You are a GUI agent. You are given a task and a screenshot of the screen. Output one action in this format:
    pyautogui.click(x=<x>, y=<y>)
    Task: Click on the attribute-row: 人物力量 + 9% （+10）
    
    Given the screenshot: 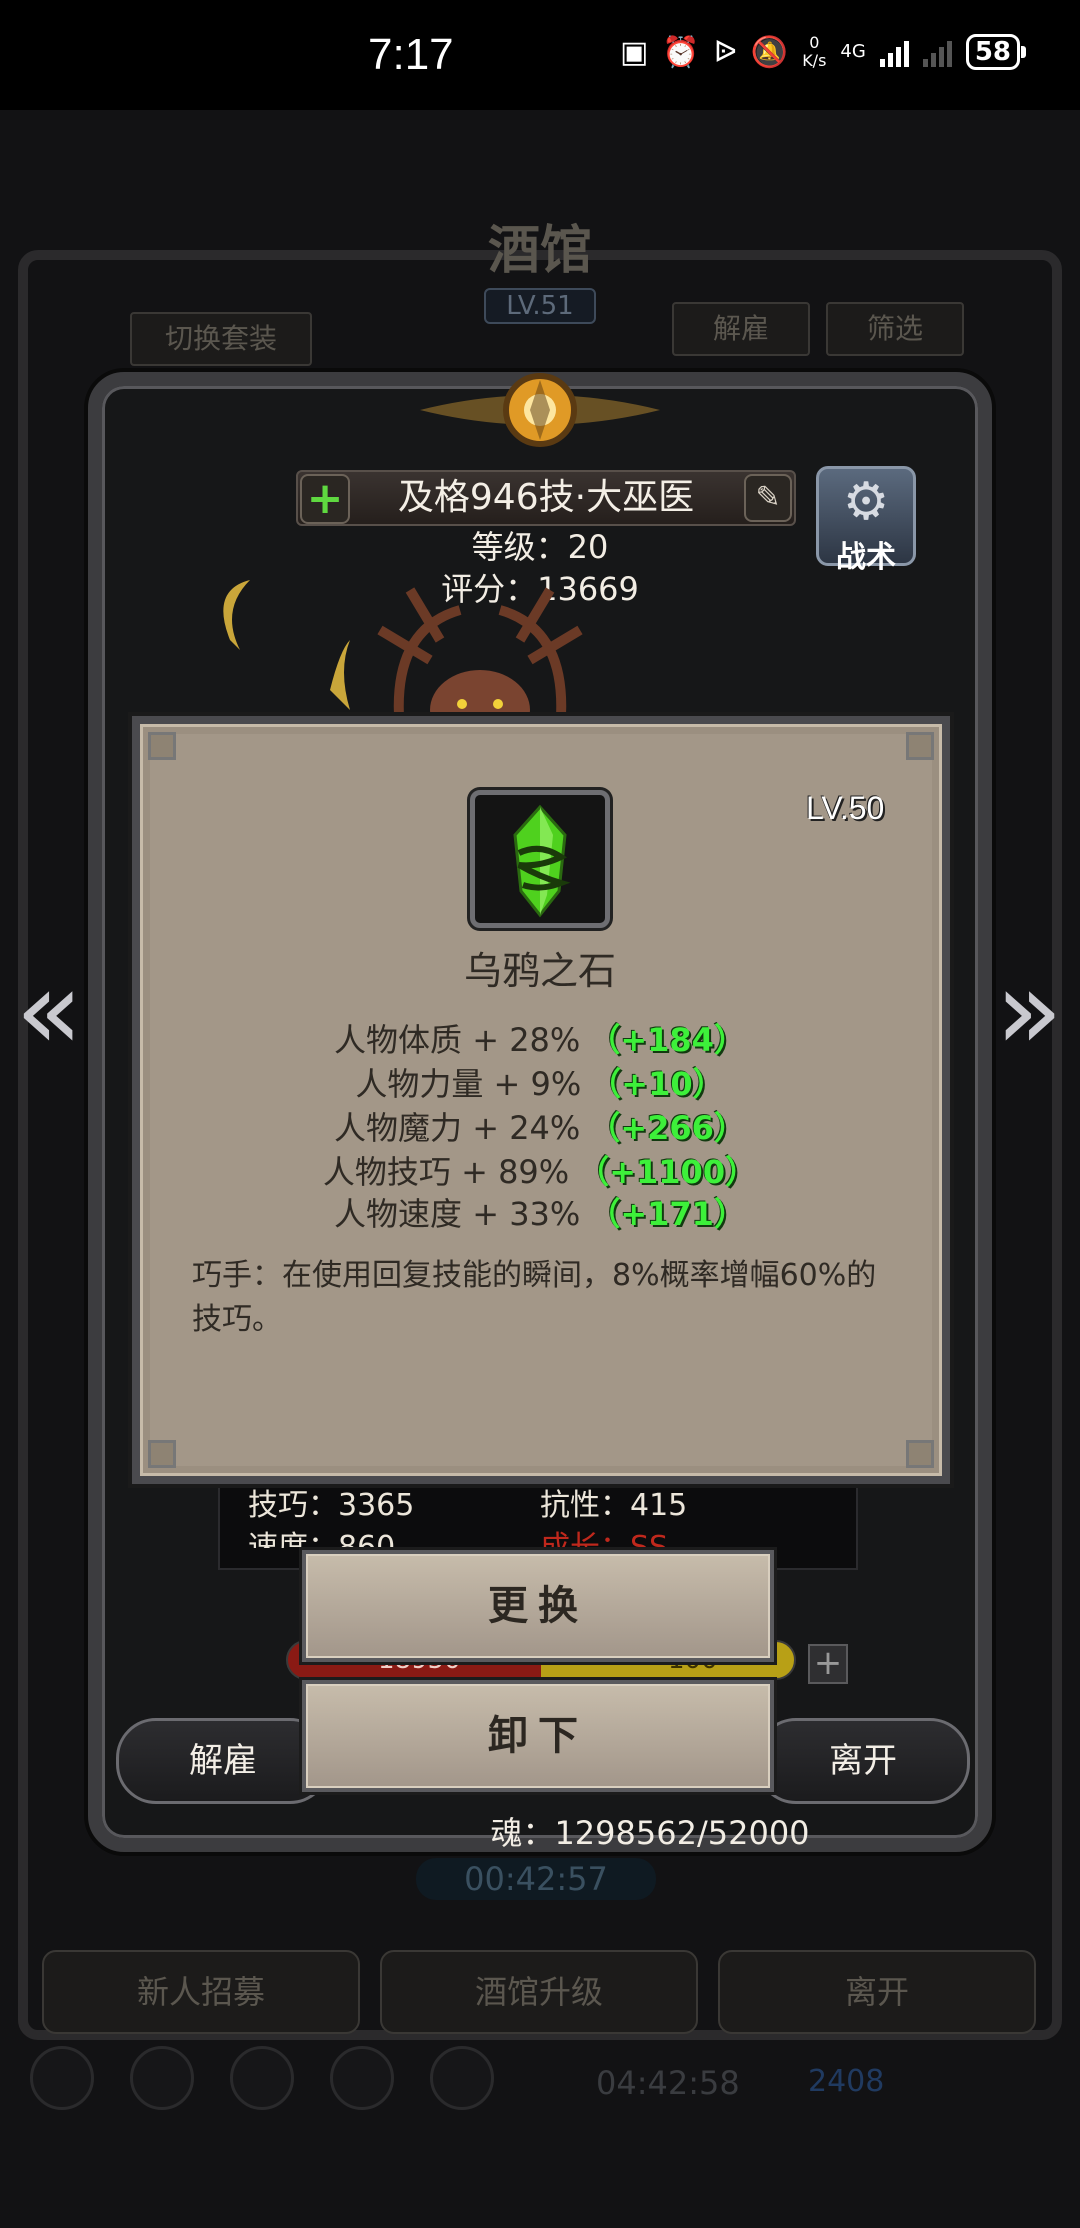 What is the action you would take?
    pyautogui.click(x=540, y=1084)
    